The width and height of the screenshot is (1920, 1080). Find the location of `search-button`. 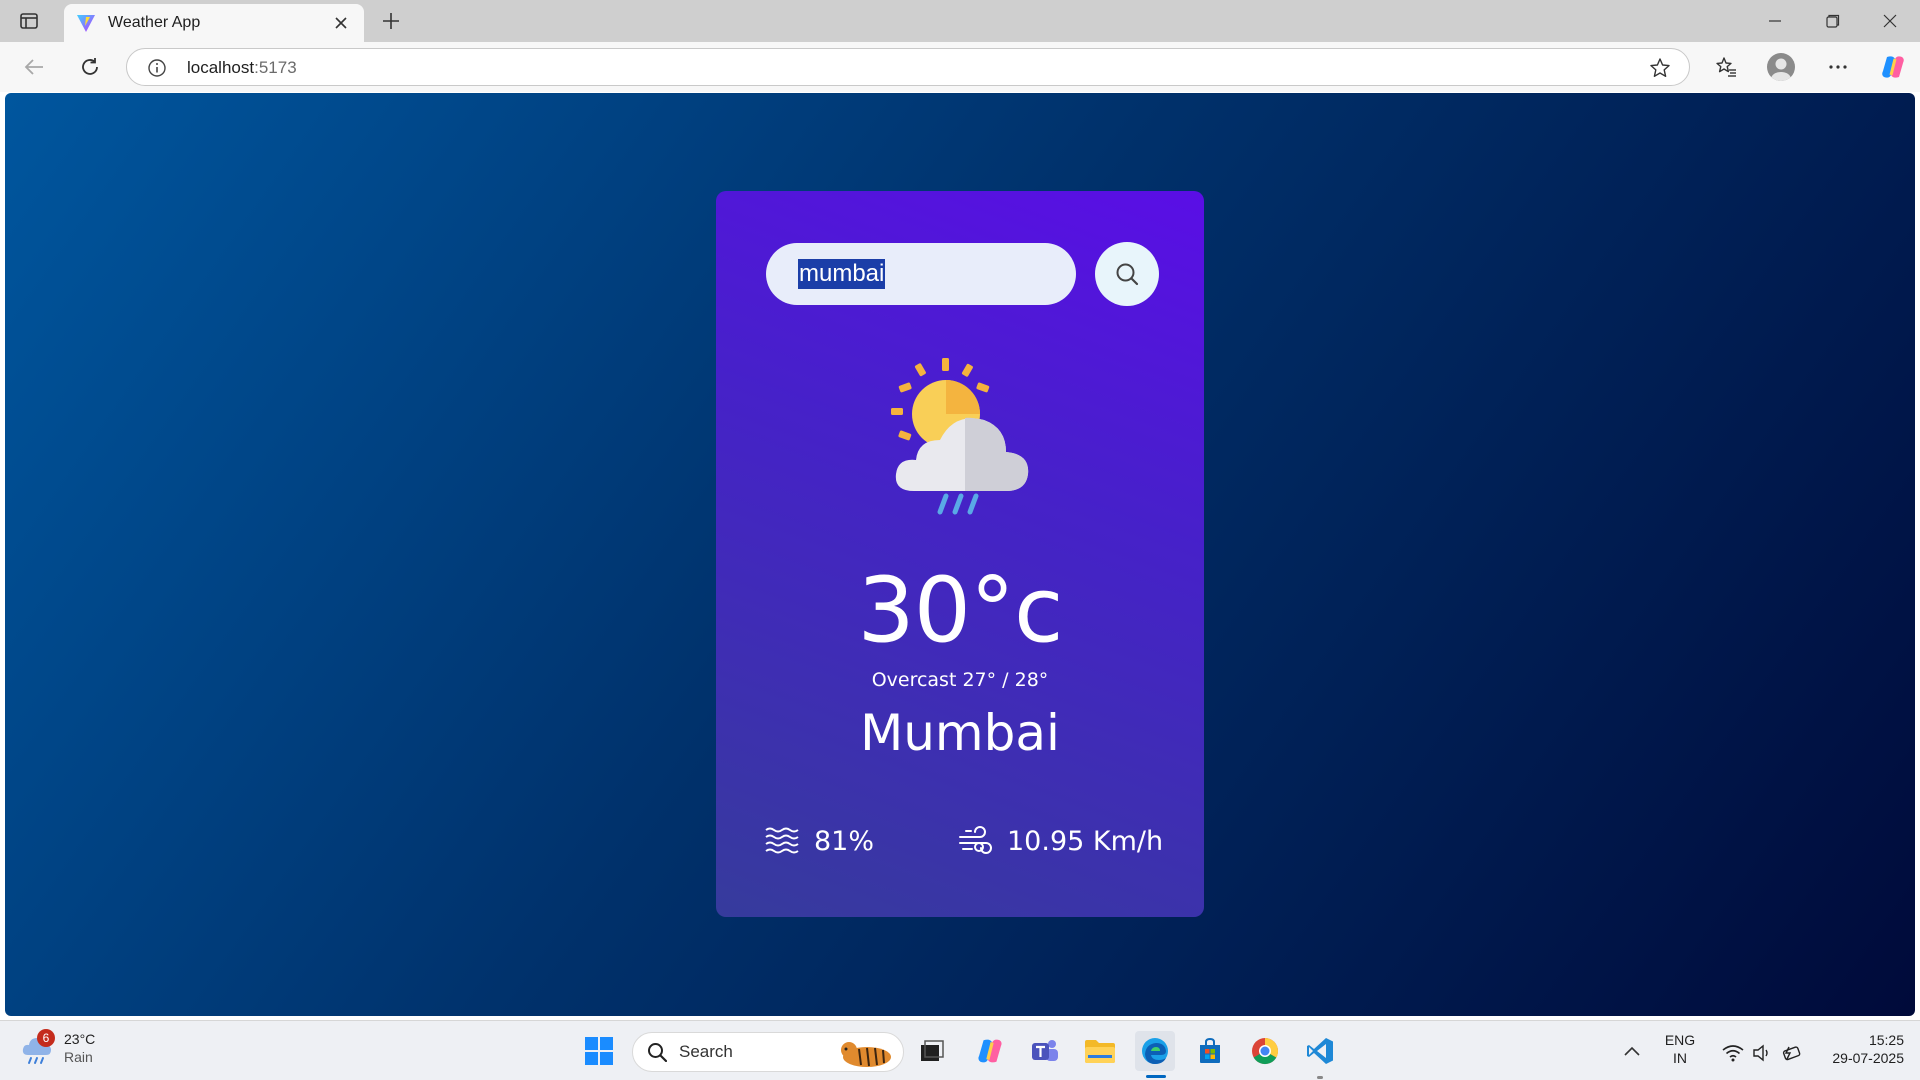

search-button is located at coordinates (1127, 274).